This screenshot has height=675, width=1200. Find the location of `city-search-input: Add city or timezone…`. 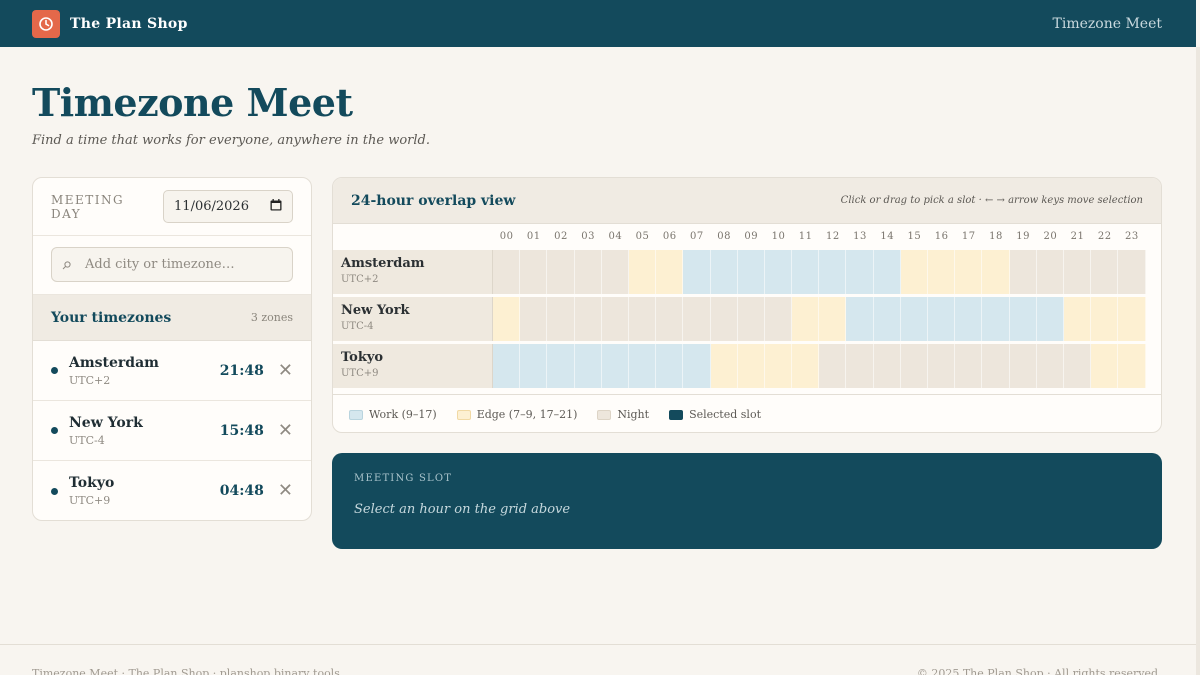

city-search-input: Add city or timezone… is located at coordinates (172, 264).